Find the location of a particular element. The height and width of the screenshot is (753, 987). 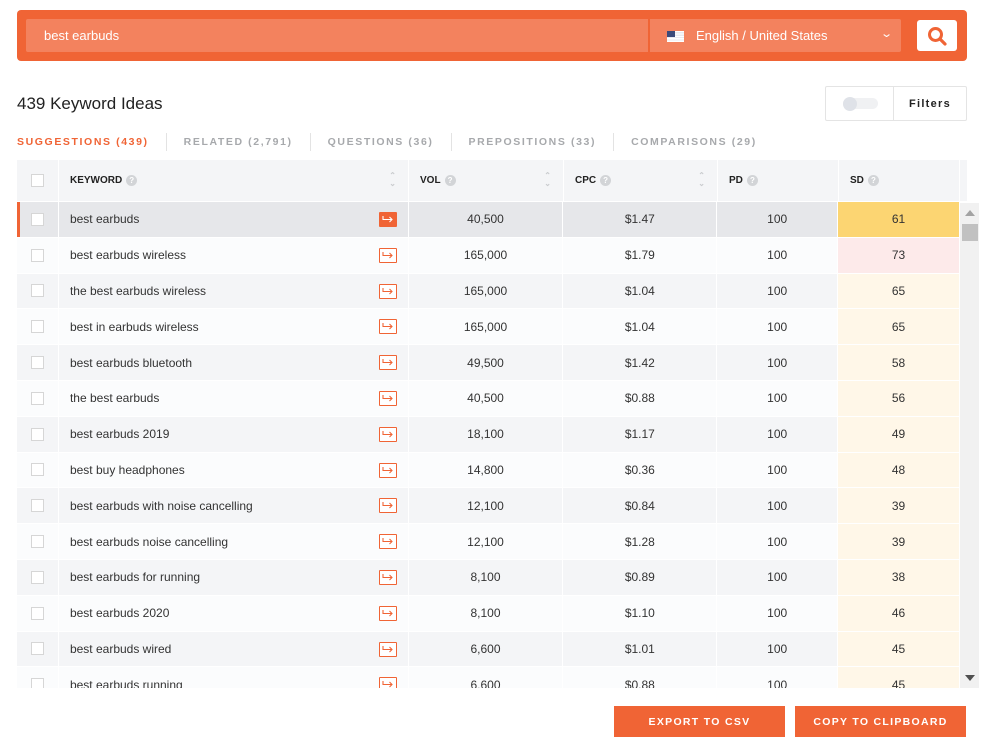

table-row: best earbuds wireless 165,000 $1.79 100 73 is located at coordinates (488, 255).